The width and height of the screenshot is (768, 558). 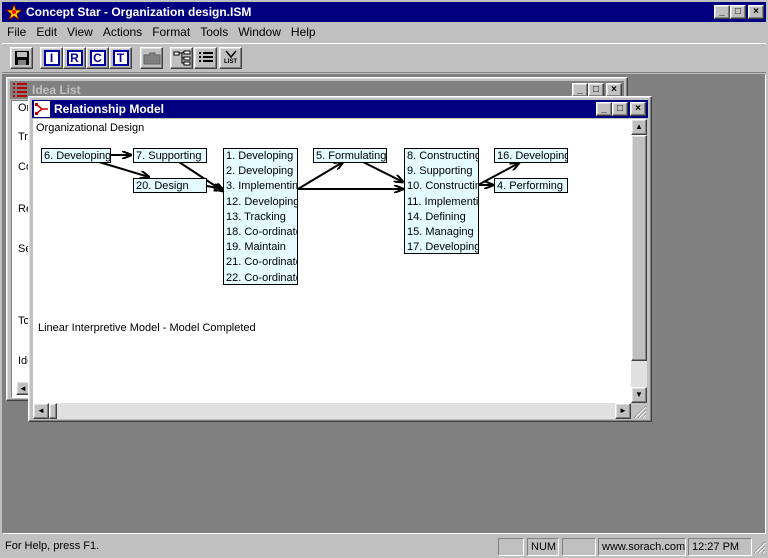 I want to click on idea-close-button: ×, so click(x=614, y=90).